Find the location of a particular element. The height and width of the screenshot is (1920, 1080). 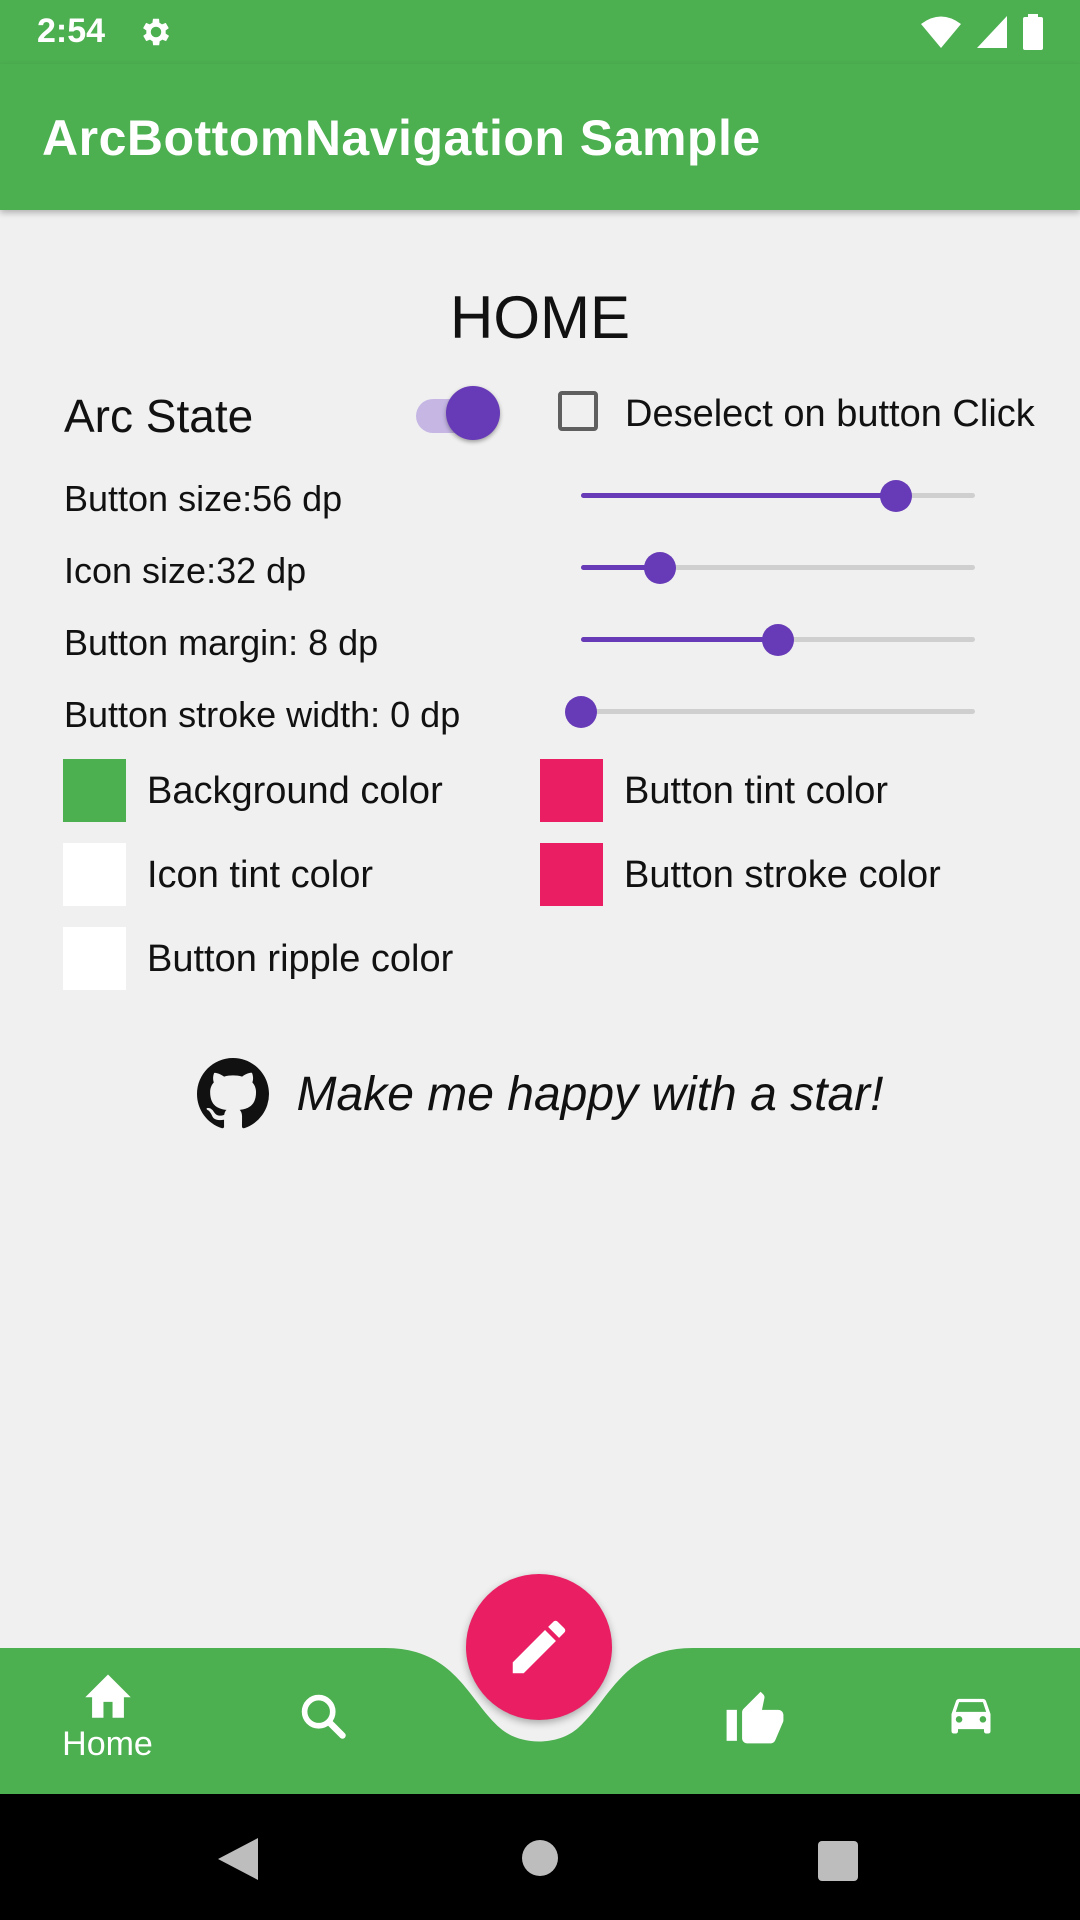

github-star-link: Make me happy with a star! is located at coordinates (540, 1094).